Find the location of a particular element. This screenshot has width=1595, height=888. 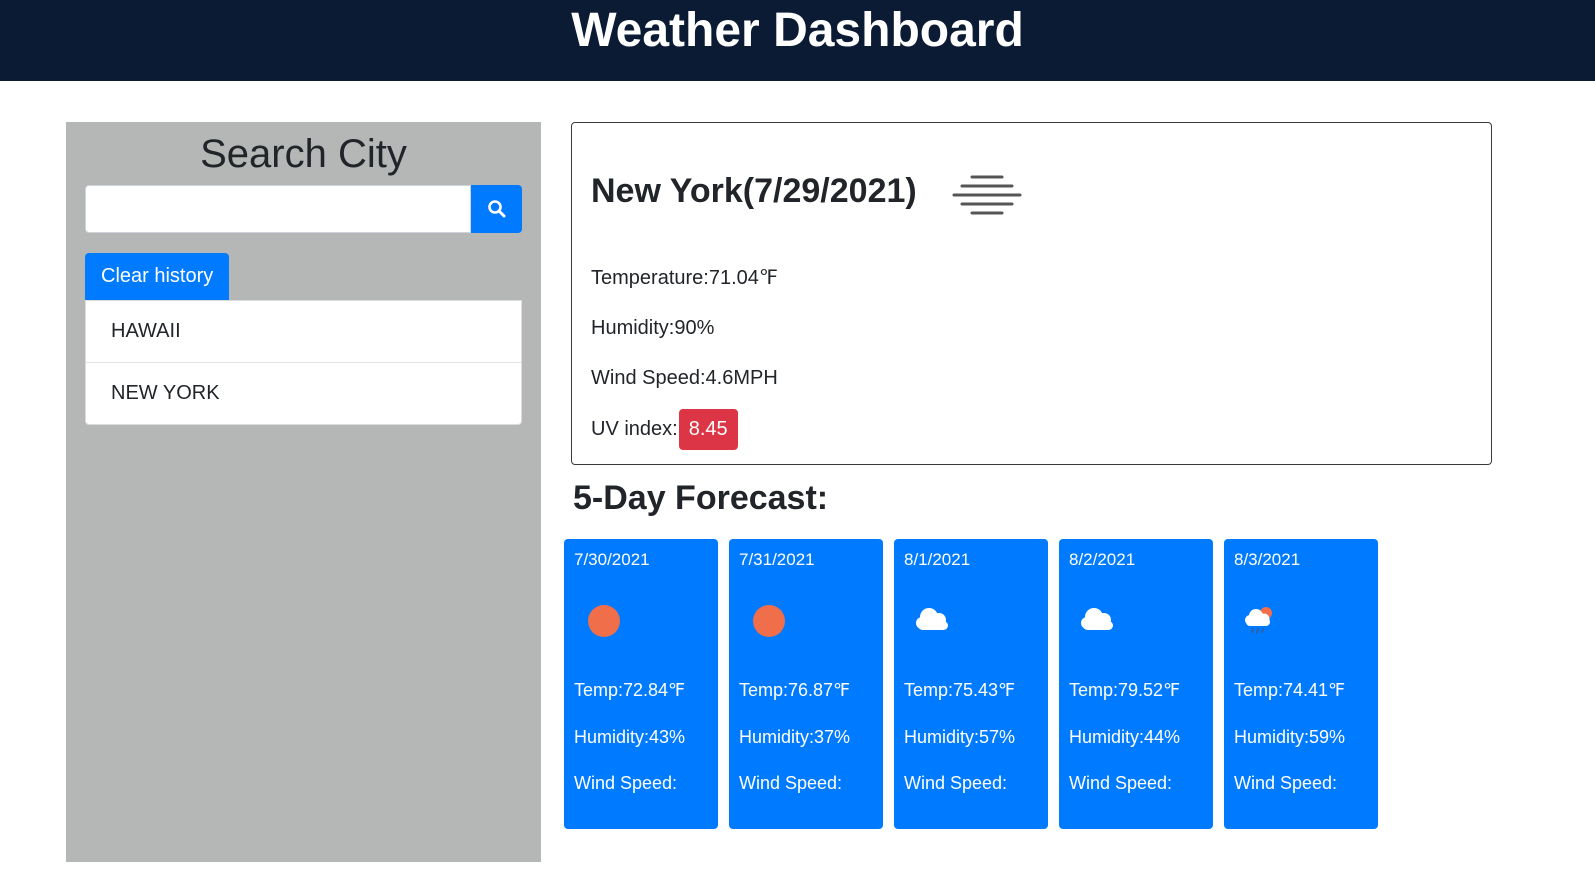

forecast-date: 8/3/2021 is located at coordinates (1267, 559).